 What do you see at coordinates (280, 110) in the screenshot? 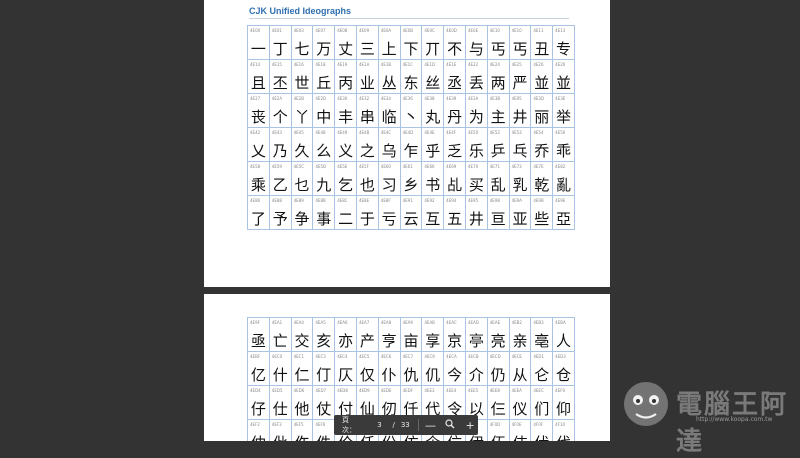
I see `glyph-cell: 4E2A 个` at bounding box center [280, 110].